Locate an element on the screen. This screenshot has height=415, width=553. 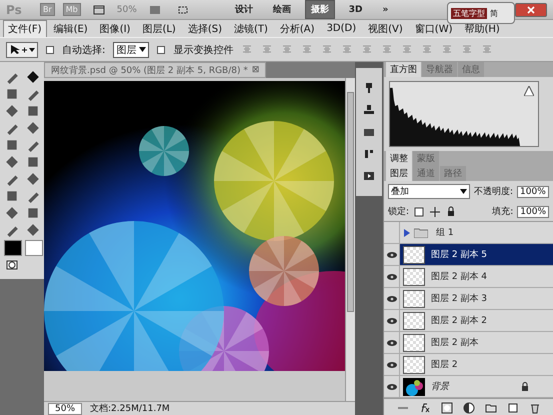
menu-item: 图层(L) is located at coordinates (159, 29).